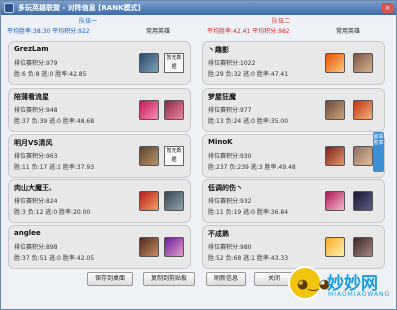  Describe the element at coordinates (36, 247) in the screenshot. I see `player-score: 排位赛积分:898` at that location.